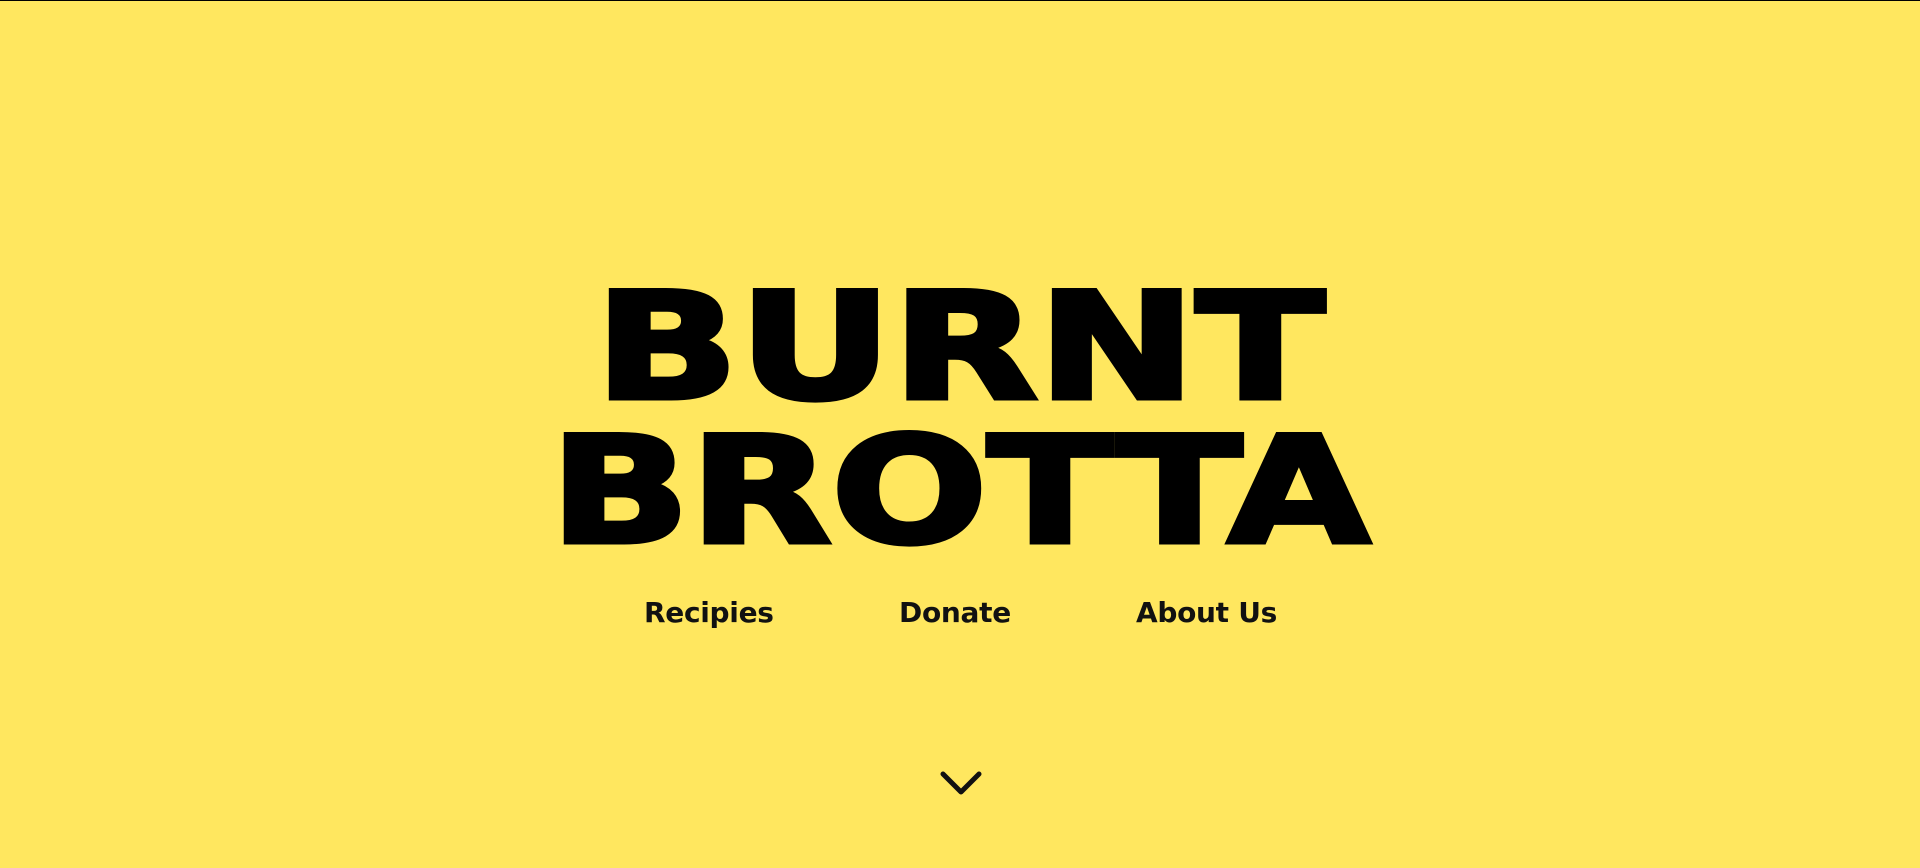 This screenshot has width=1920, height=868. Describe the element at coordinates (955, 613) in the screenshot. I see `nav-link-donate: Donate` at that location.